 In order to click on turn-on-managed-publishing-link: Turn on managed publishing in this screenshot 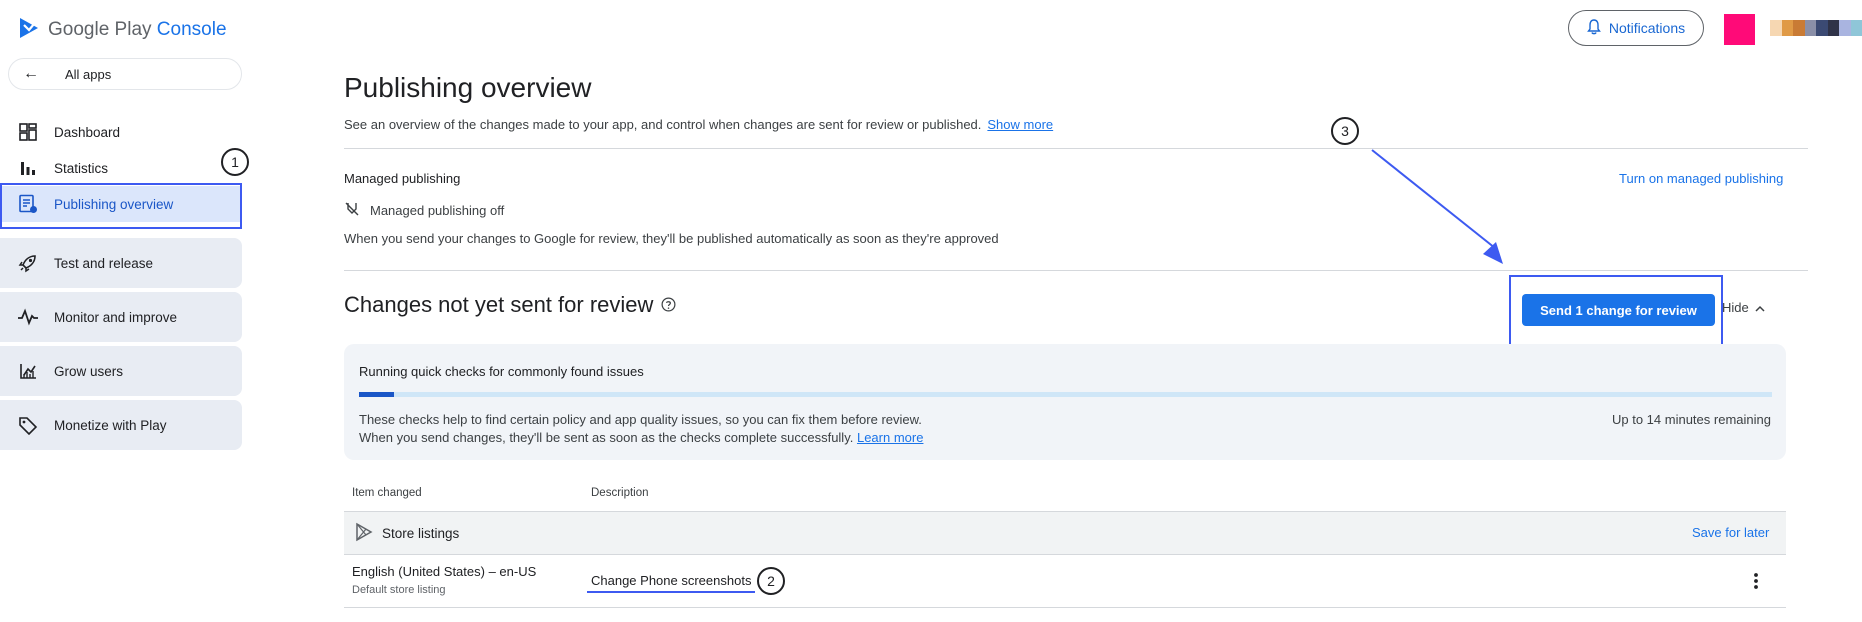, I will do `click(1701, 178)`.